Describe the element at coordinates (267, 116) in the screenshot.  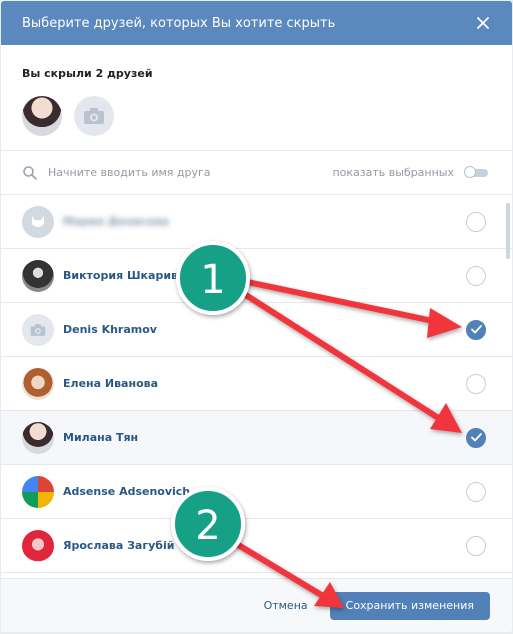
I see `hidden-avatars` at that location.